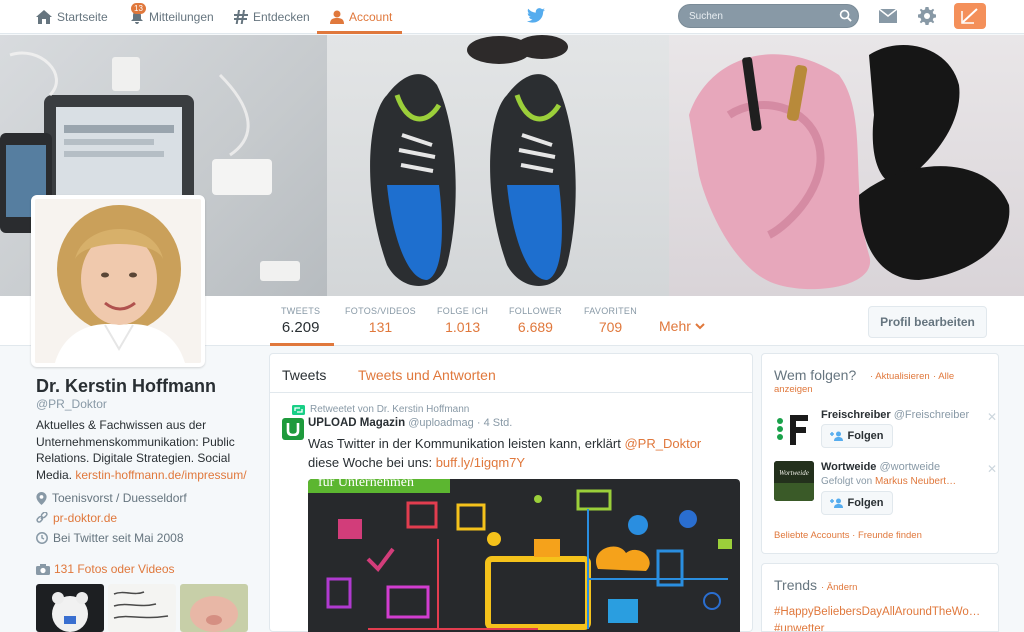 The height and width of the screenshot is (632, 1024). What do you see at coordinates (380, 327) in the screenshot?
I see `stat-photos-value: 131` at bounding box center [380, 327].